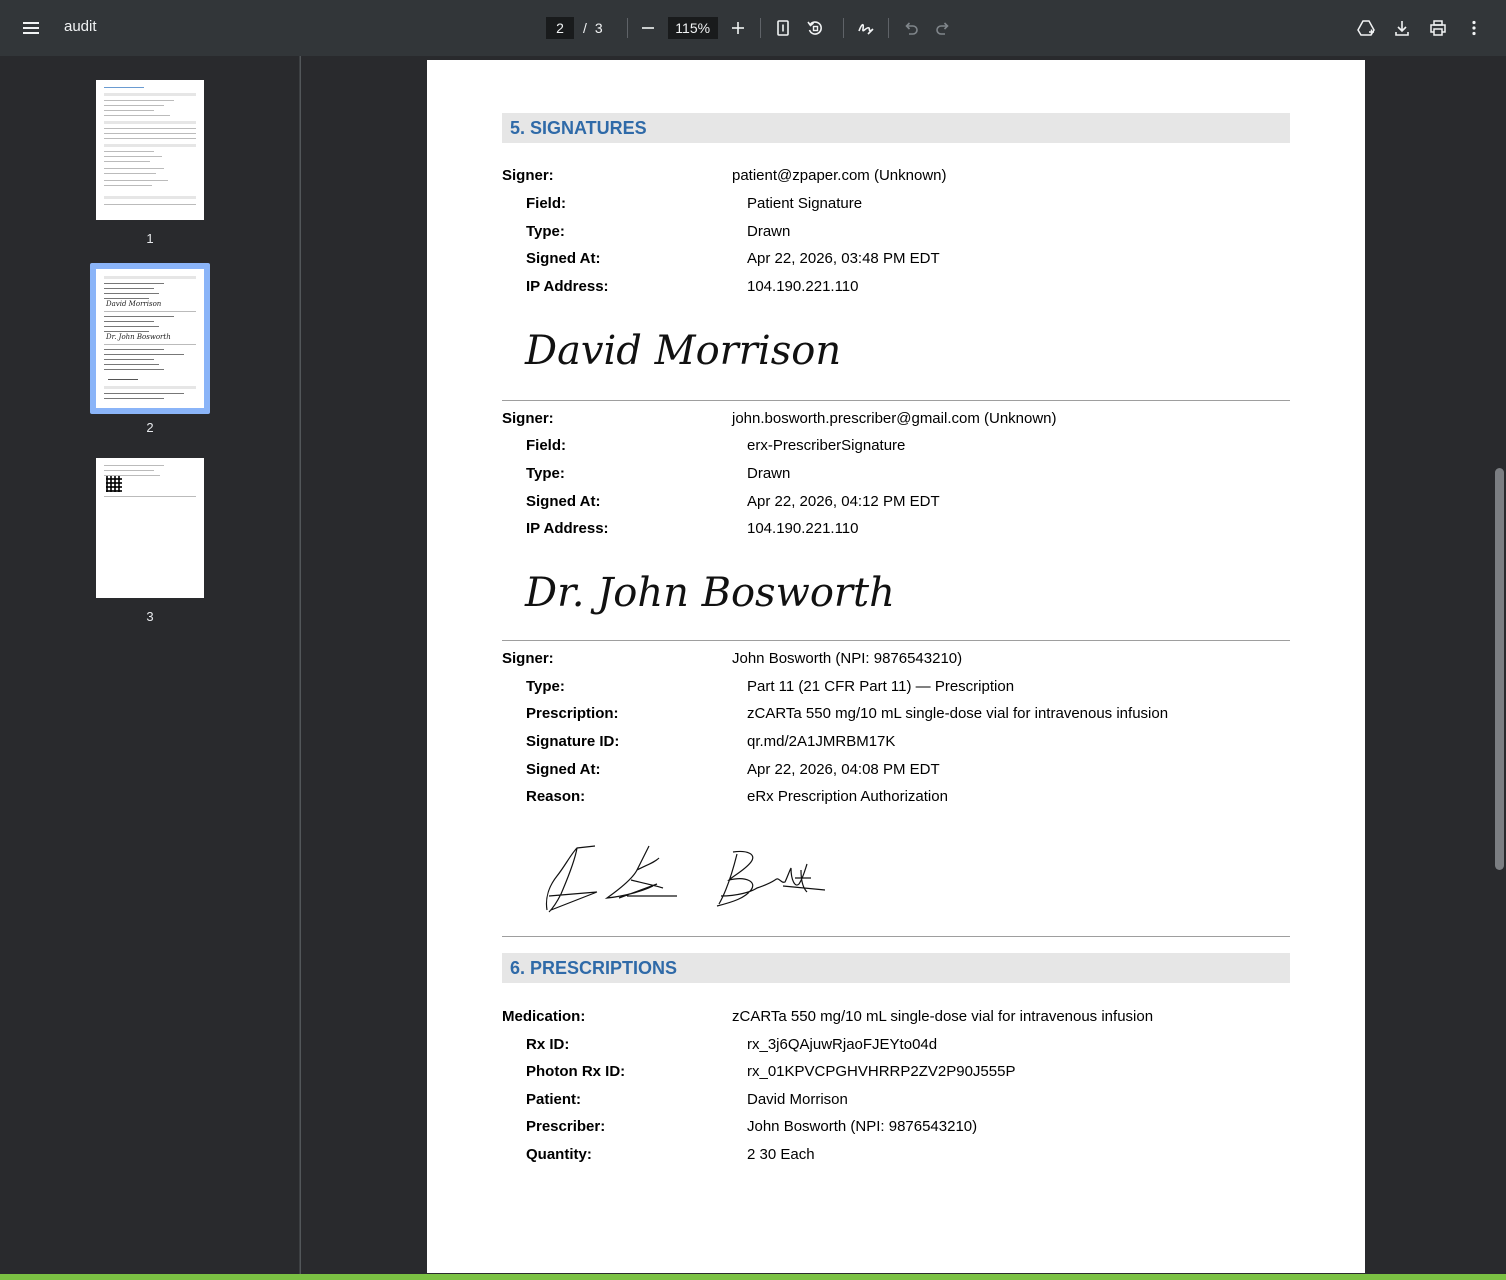 Image resolution: width=1506 pixels, height=1280 pixels. What do you see at coordinates (576, 1071) in the screenshot?
I see `photon-rx-id-label: Photon Rx ID:` at bounding box center [576, 1071].